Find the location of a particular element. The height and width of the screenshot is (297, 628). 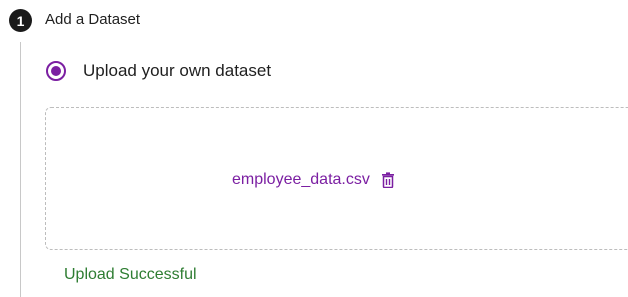

uploaded-file-name: employee_data.csv is located at coordinates (301, 179).